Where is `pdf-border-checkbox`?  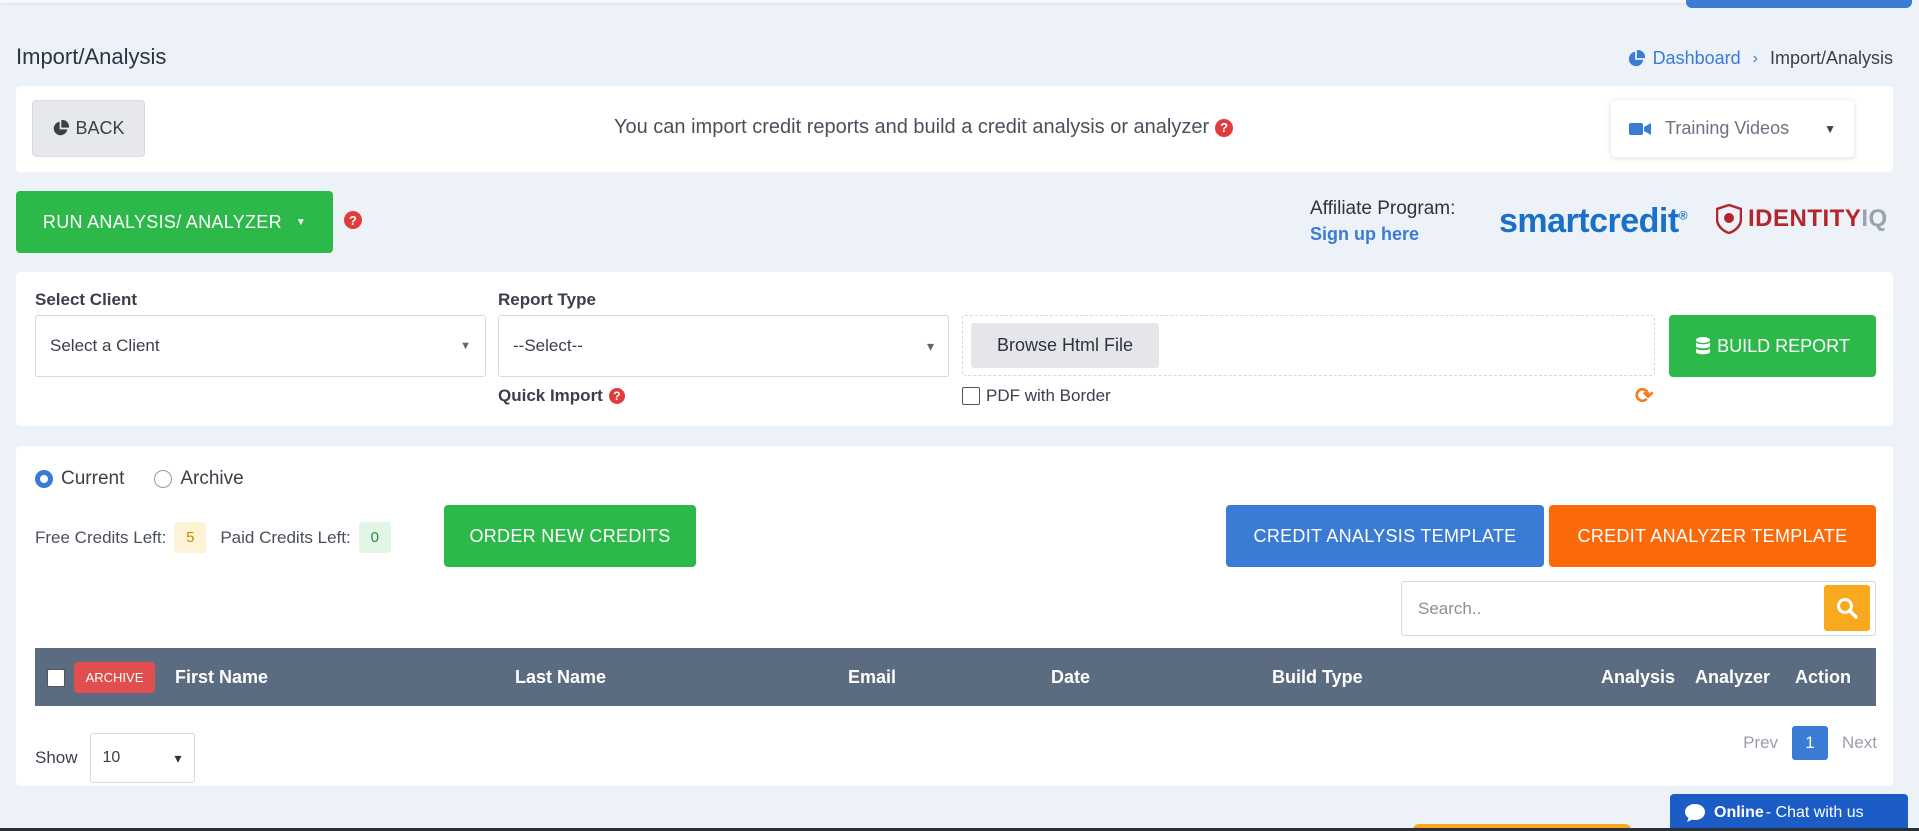
pdf-border-checkbox is located at coordinates (971, 396).